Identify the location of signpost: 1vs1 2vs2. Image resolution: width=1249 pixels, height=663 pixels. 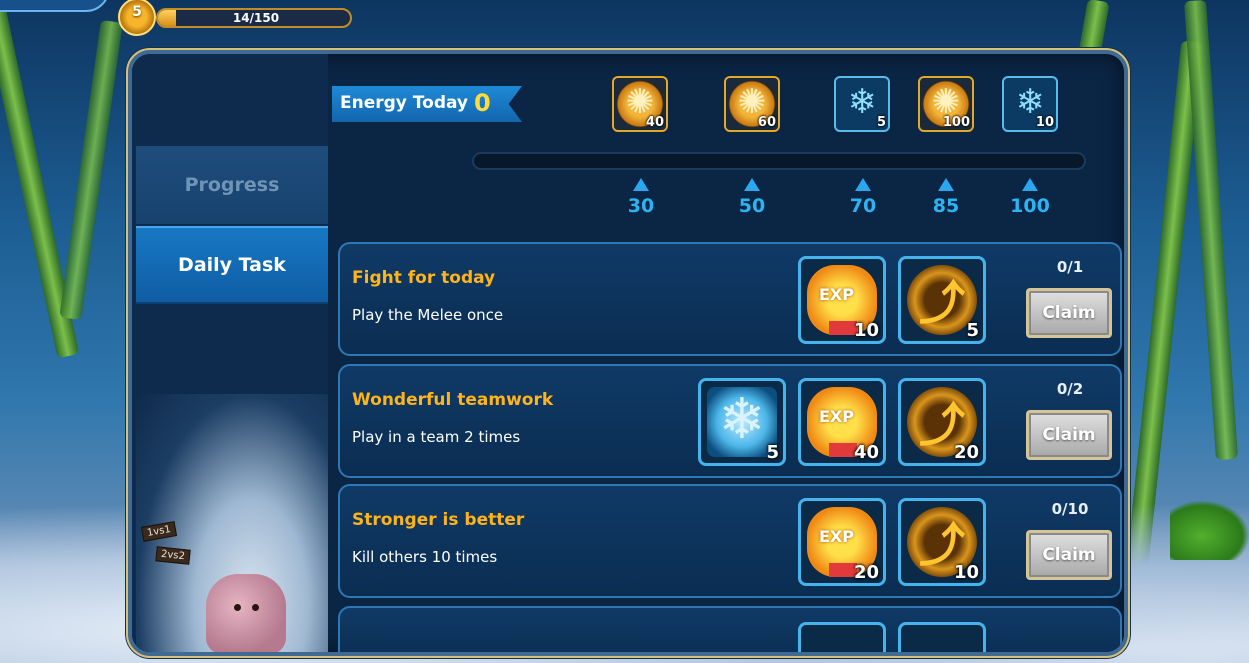
(165, 552).